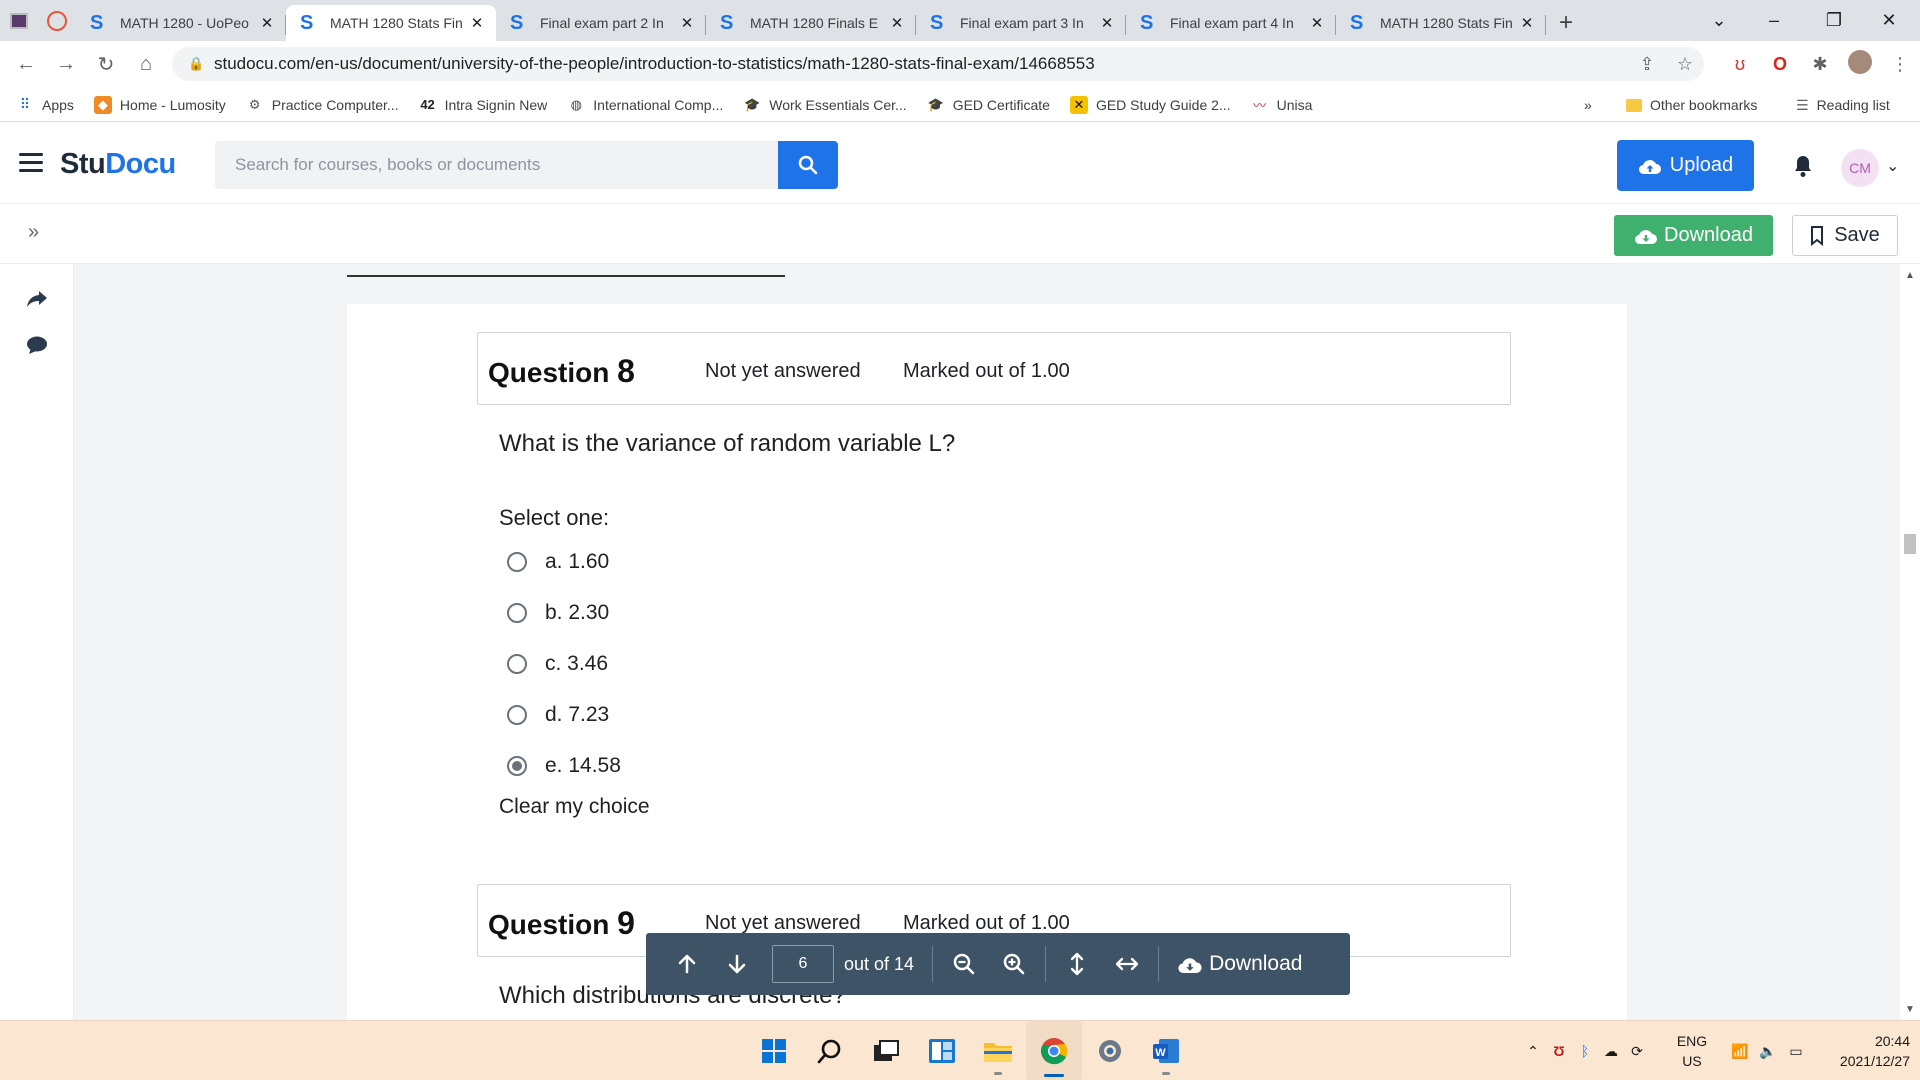  I want to click on upload-button: Upload, so click(1685, 165).